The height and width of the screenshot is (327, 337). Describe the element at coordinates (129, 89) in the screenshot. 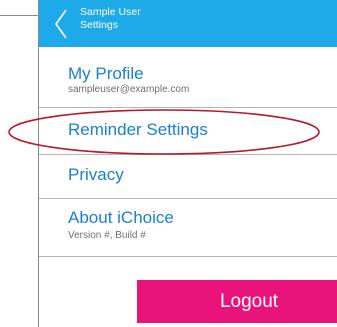

I see `menu-item-subtitle: sampleuser@example.com` at that location.